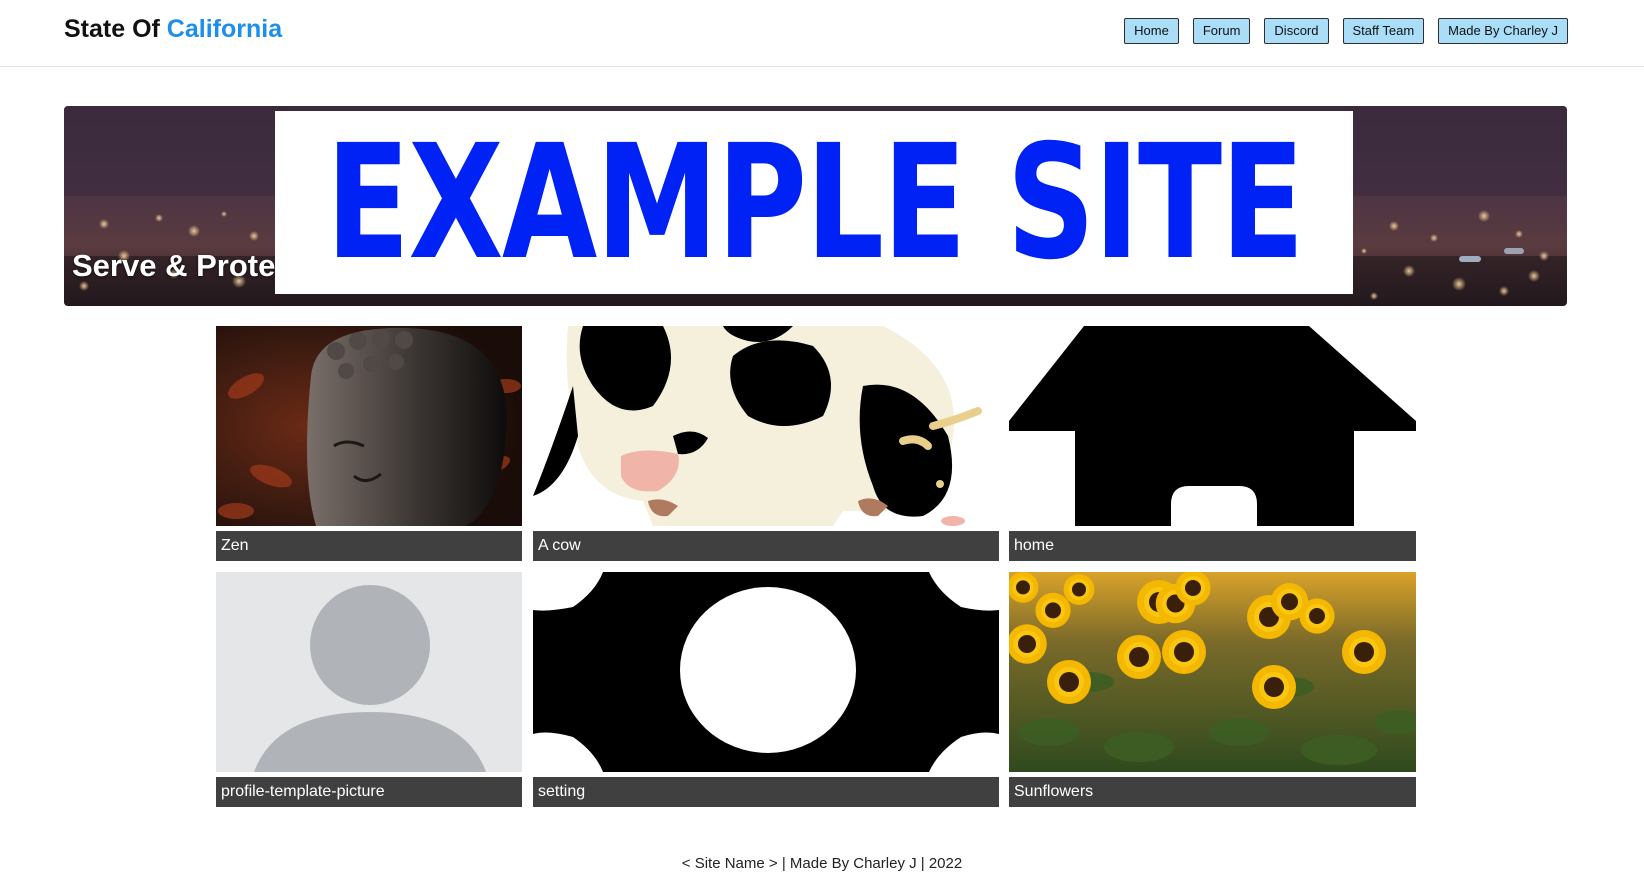 This screenshot has width=1644, height=889. Describe the element at coordinates (1212, 546) in the screenshot. I see `gallery-caption: home` at that location.